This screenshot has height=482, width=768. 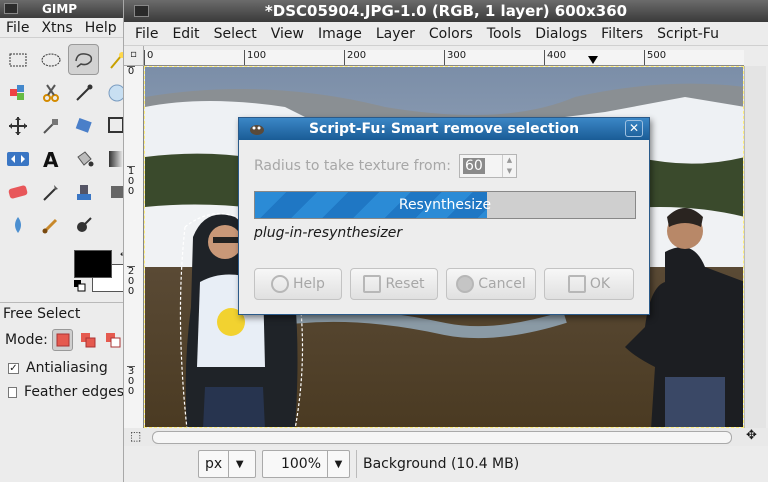 I want to click on dialog-button-row: Help Reset Cancel OK, so click(x=445, y=284).